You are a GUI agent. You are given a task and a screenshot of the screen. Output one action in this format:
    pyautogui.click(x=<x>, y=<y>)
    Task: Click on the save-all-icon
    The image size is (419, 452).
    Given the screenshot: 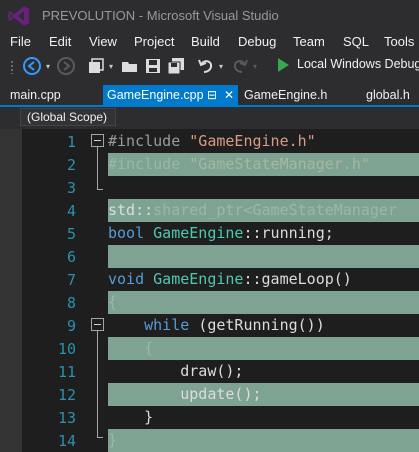 What is the action you would take?
    pyautogui.click(x=176, y=66)
    